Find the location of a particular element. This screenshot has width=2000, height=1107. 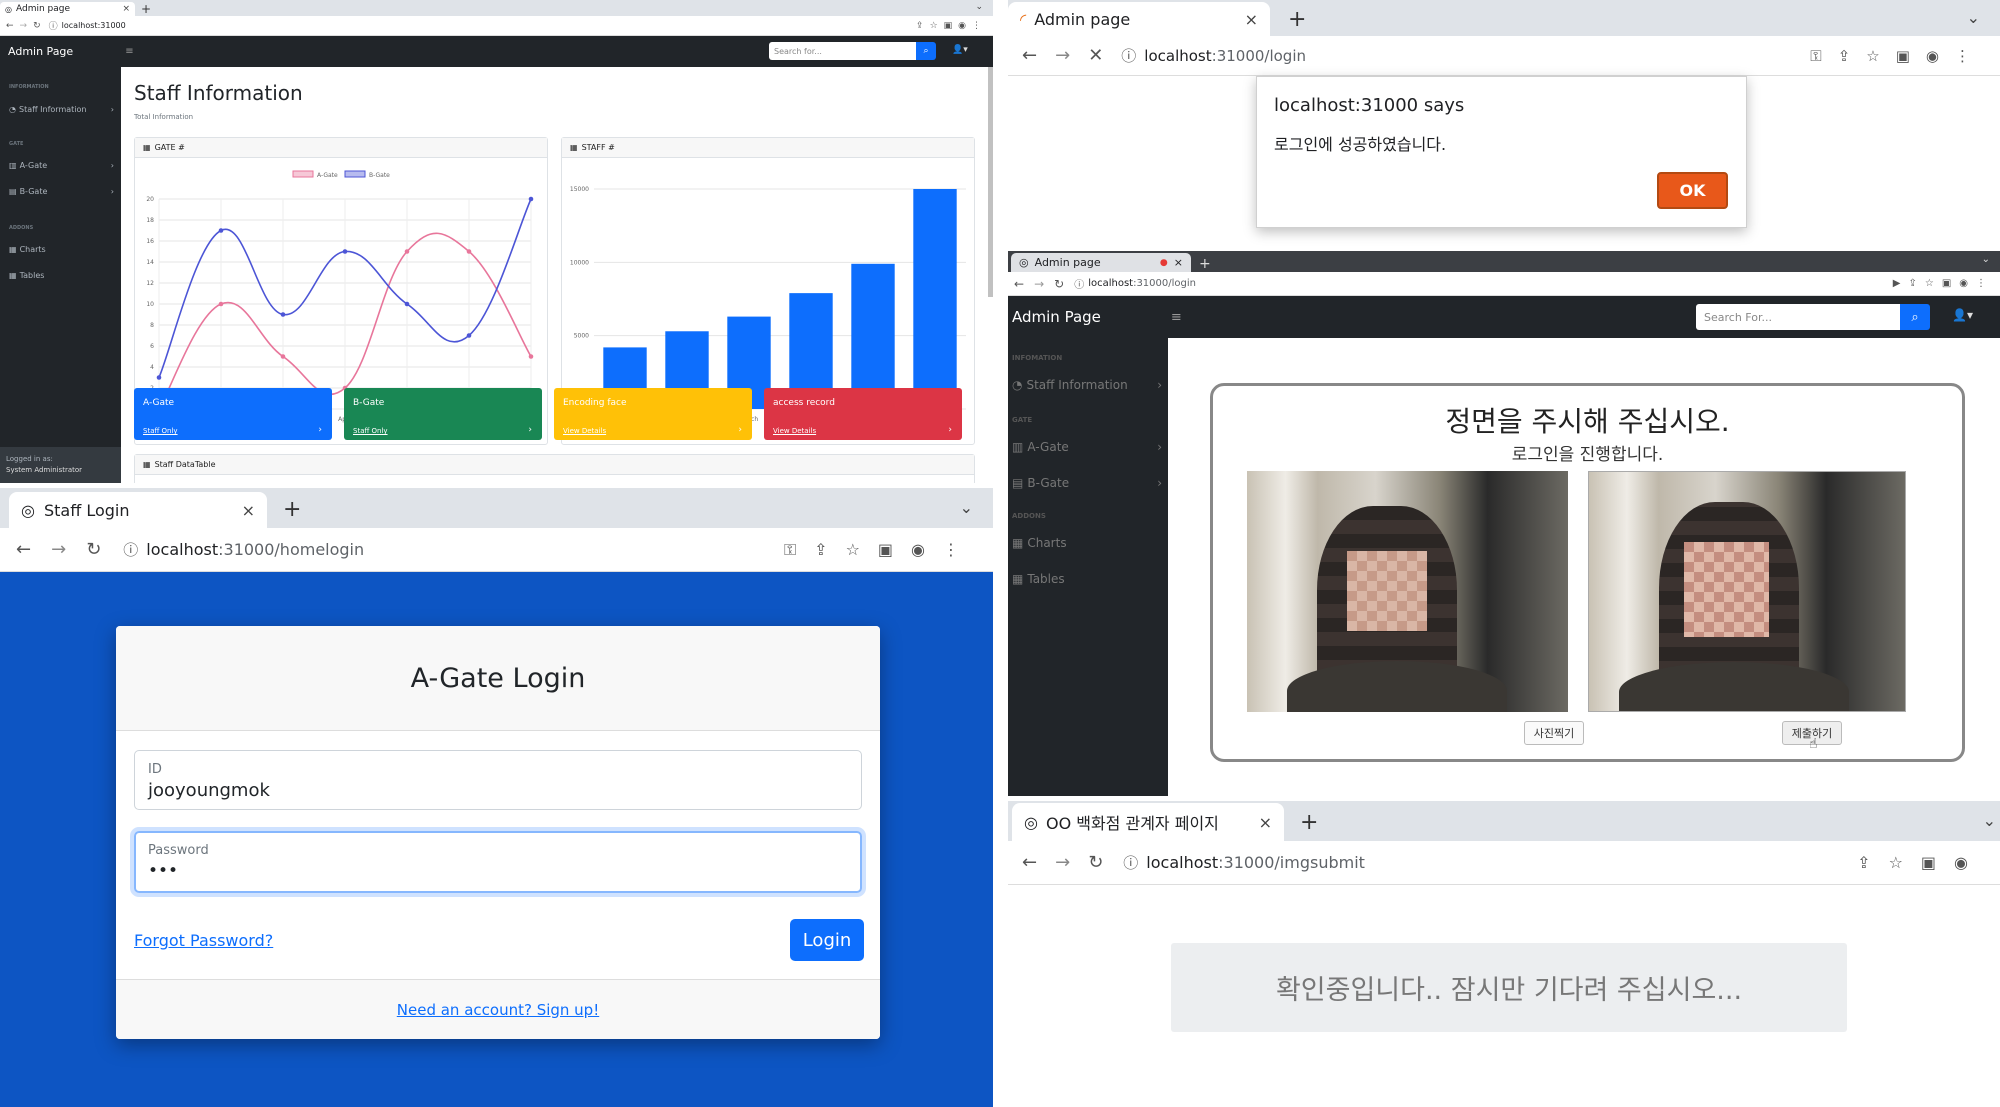

browser-actions: ▶⇪☆▣◉⋮ is located at coordinates (1943, 283).